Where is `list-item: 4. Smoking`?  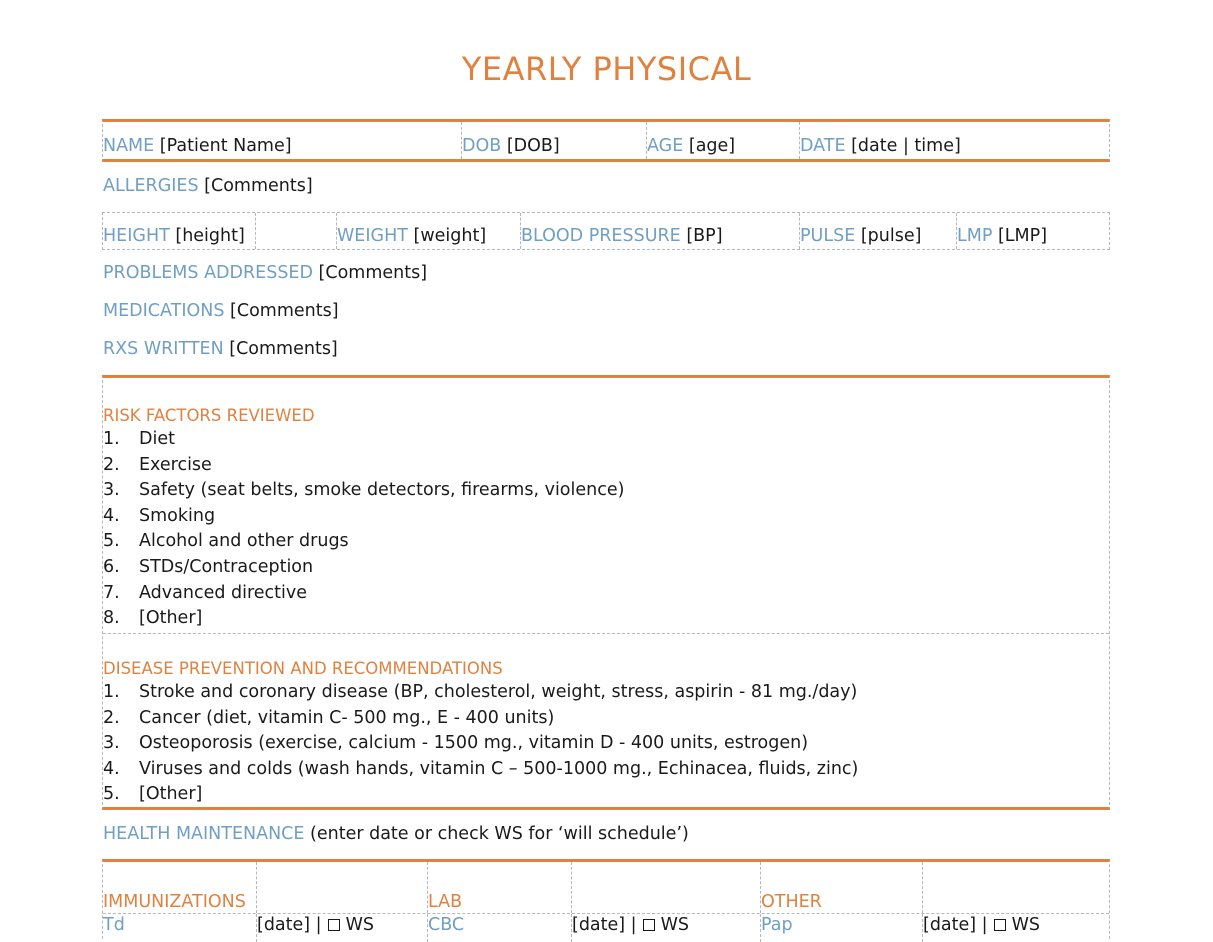
list-item: 4. Smoking is located at coordinates (363, 519).